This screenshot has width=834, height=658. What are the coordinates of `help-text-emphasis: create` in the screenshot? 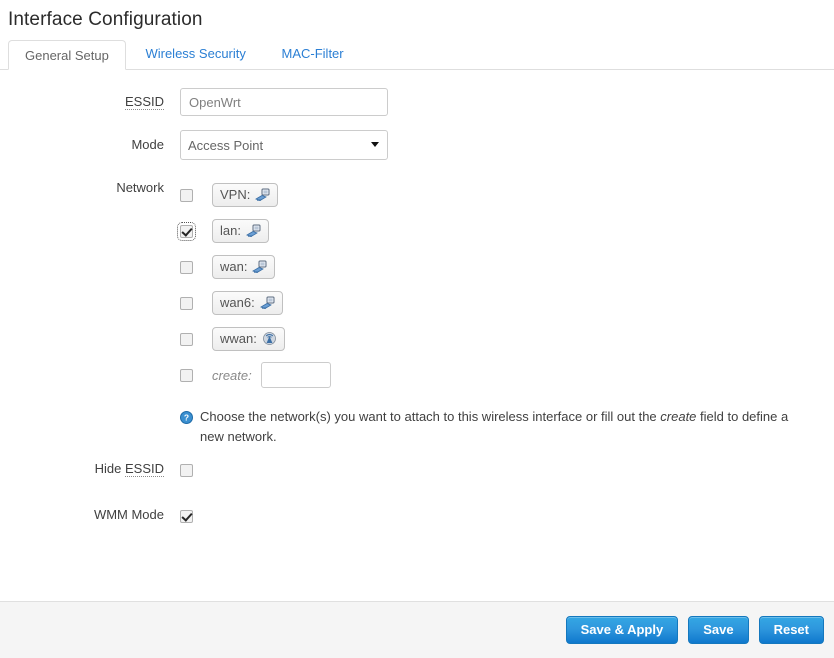 It's located at (678, 416).